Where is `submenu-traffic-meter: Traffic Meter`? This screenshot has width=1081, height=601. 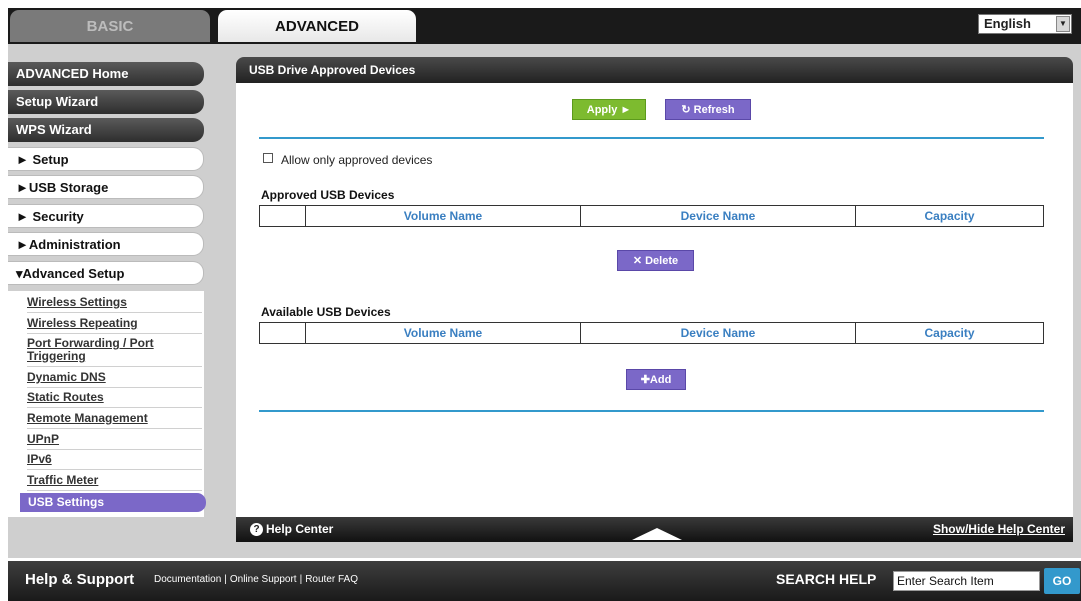 submenu-traffic-meter: Traffic Meter is located at coordinates (114, 482).